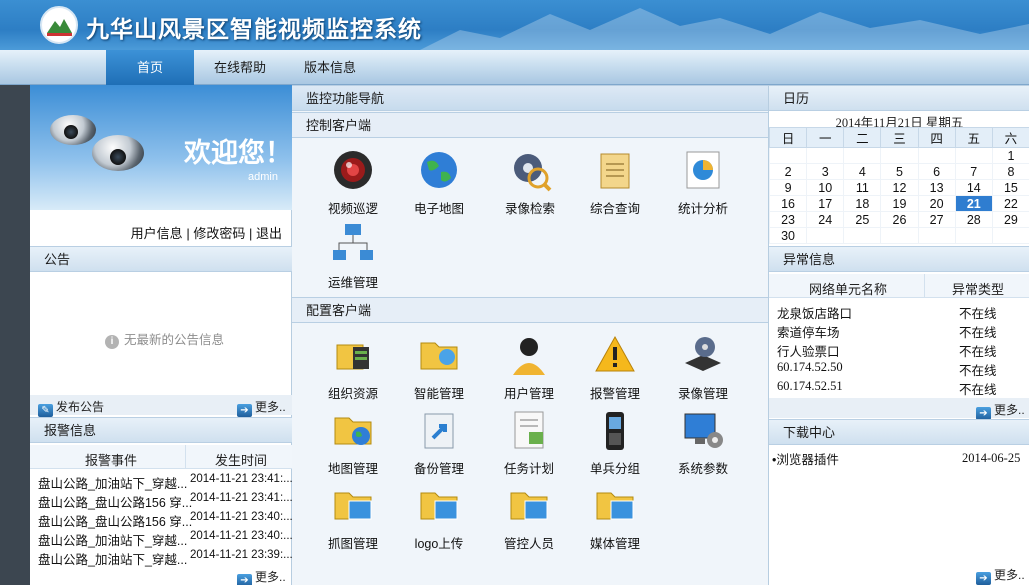 This screenshot has height=585, width=1029. What do you see at coordinates (807, 460) in the screenshot?
I see `download-name: 浏览器插件` at bounding box center [807, 460].